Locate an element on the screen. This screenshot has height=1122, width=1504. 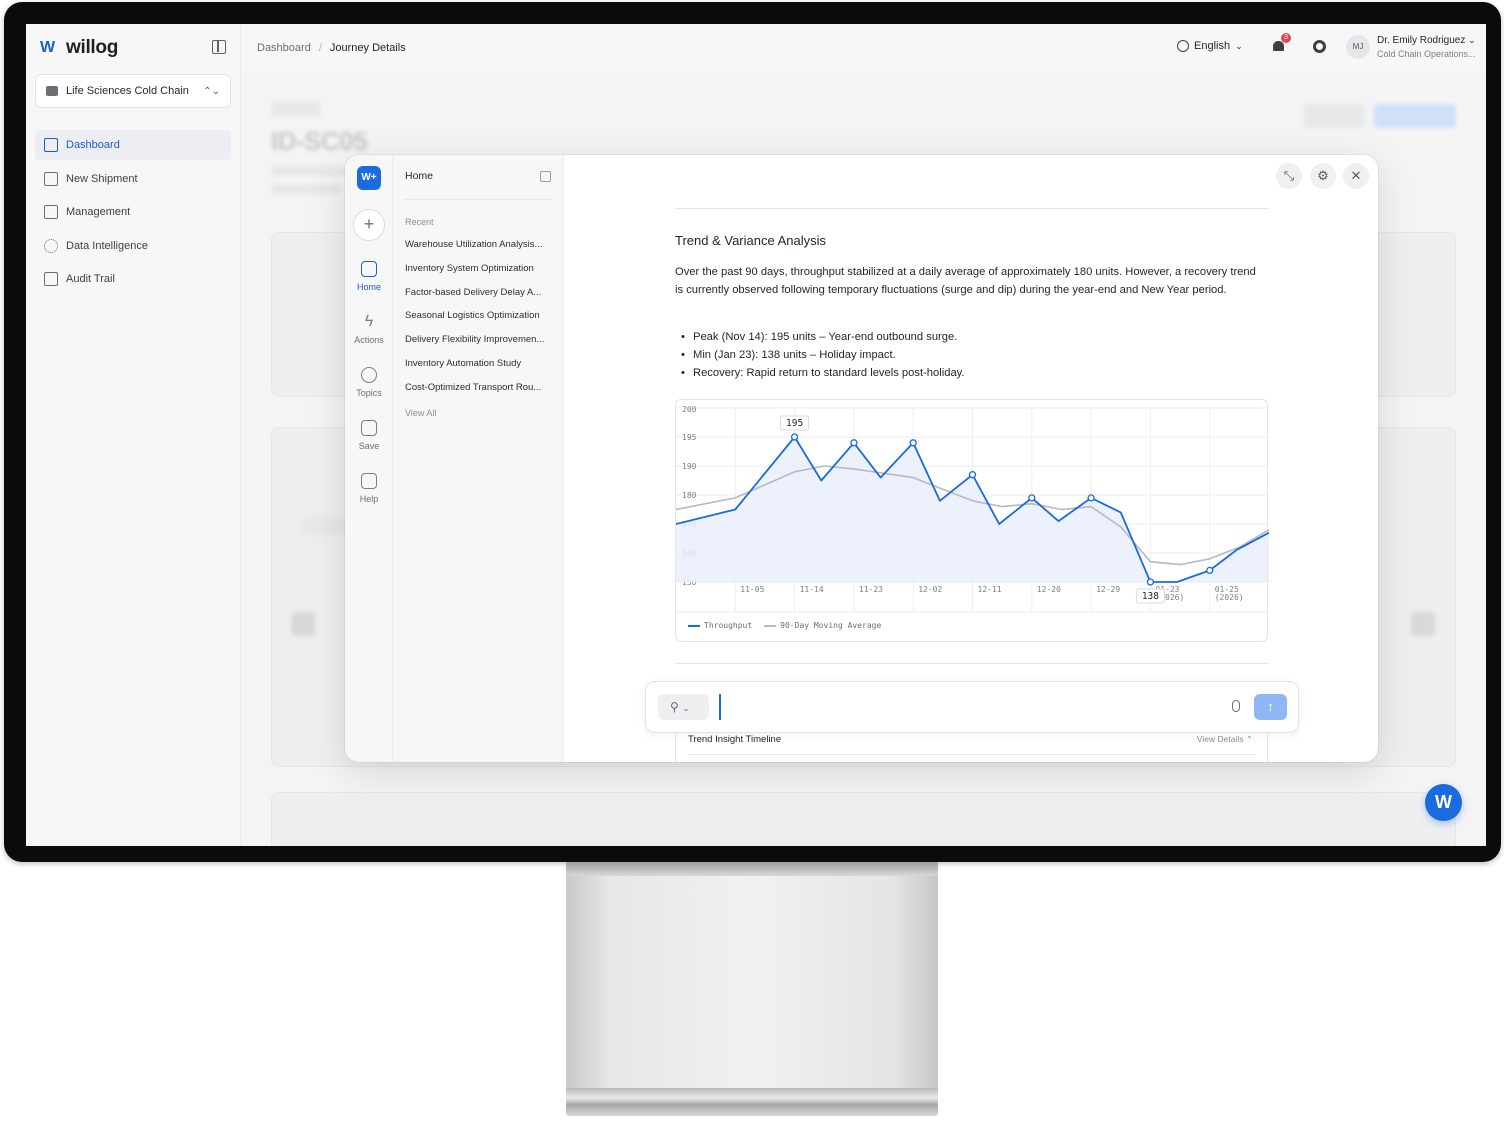
paperclip-icon: ⚲ is located at coordinates (674, 707).